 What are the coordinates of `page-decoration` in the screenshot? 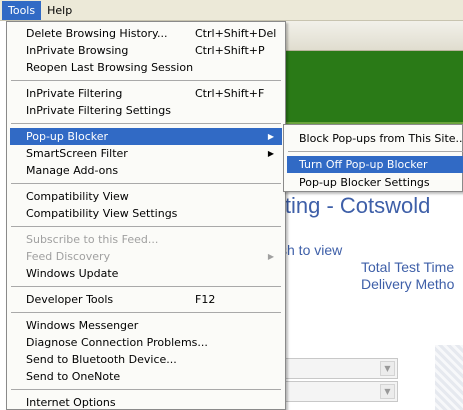 It's located at (449, 377).